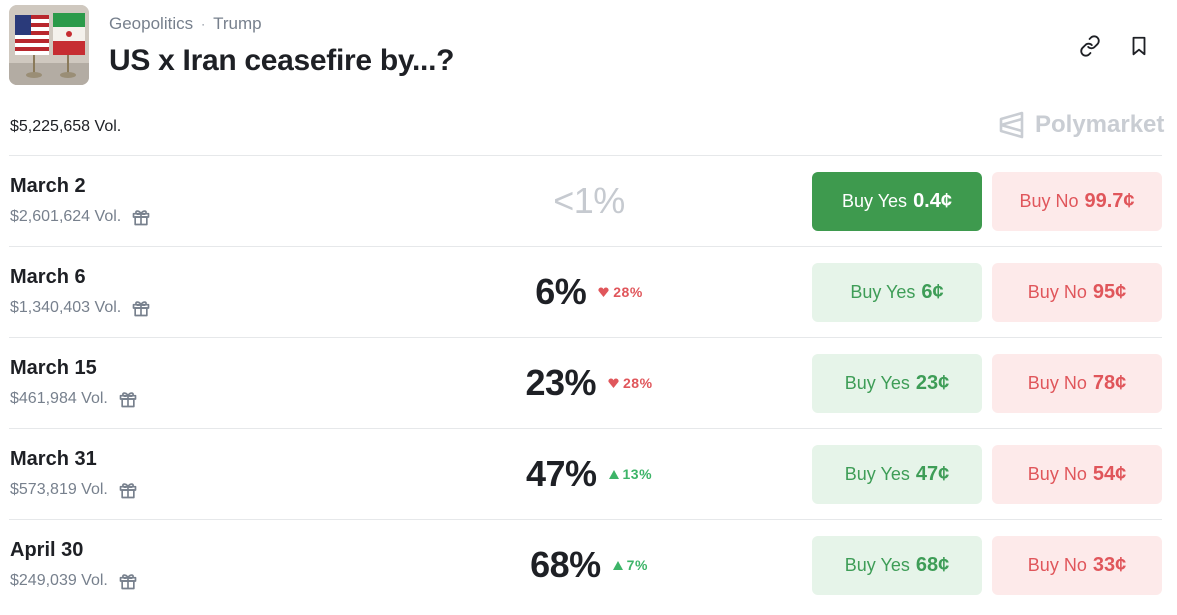 The image size is (1177, 615). I want to click on buy-yes-button: Buy Yes 0.4¢, so click(897, 201).